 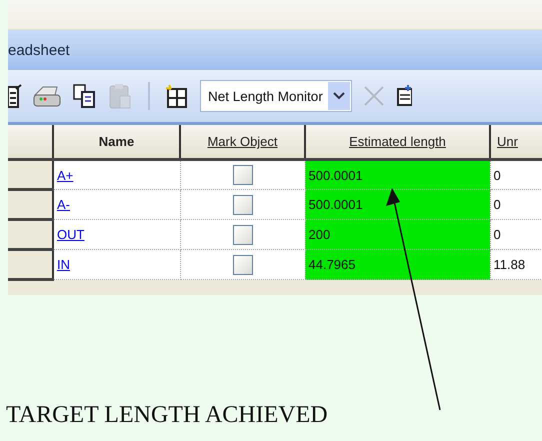 I want to click on name-link: IN, so click(x=63, y=264).